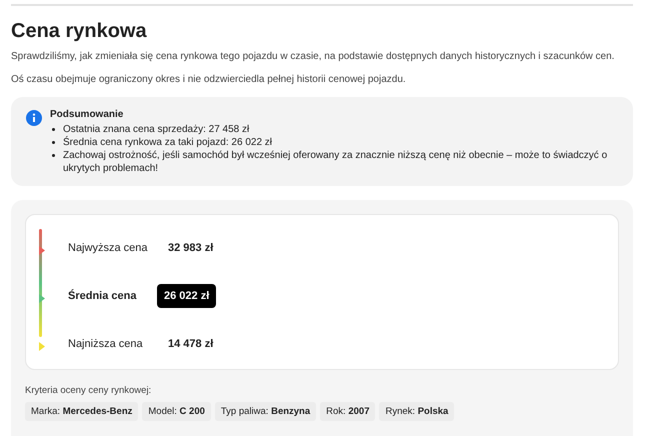  Describe the element at coordinates (103, 296) in the screenshot. I see `price-label: Średnia cena` at that location.